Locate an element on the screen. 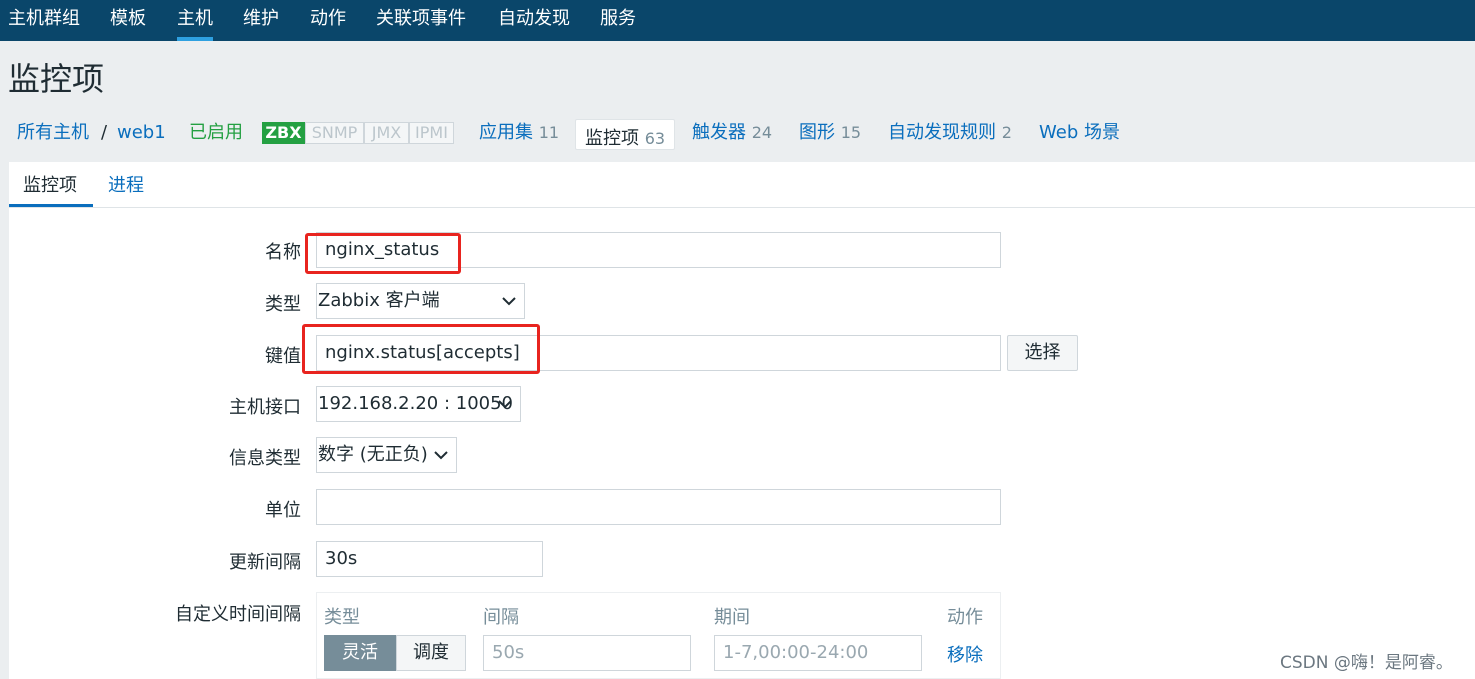  type-select: Zabbix 客户端 is located at coordinates (420, 301).